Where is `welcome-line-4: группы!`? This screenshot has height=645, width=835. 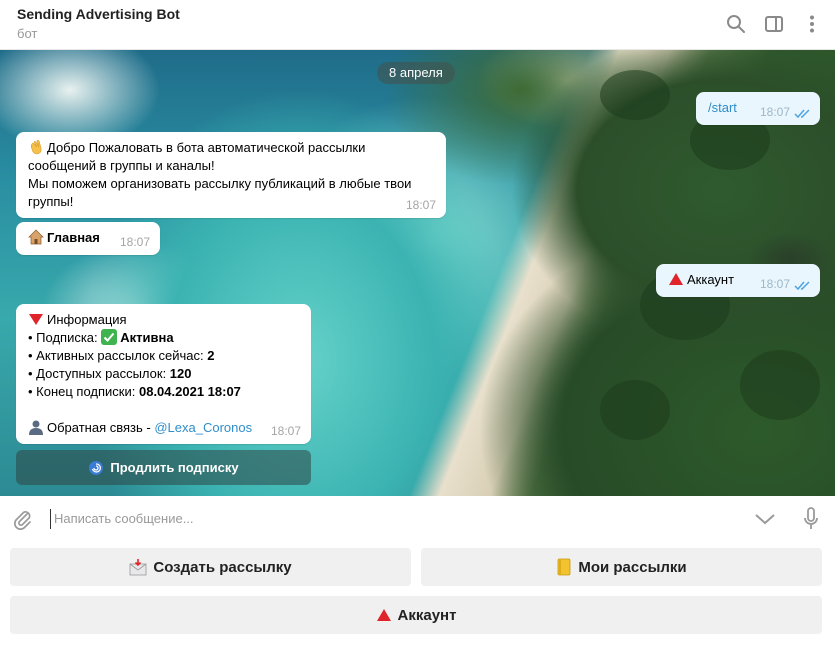 welcome-line-4: группы! is located at coordinates (51, 201).